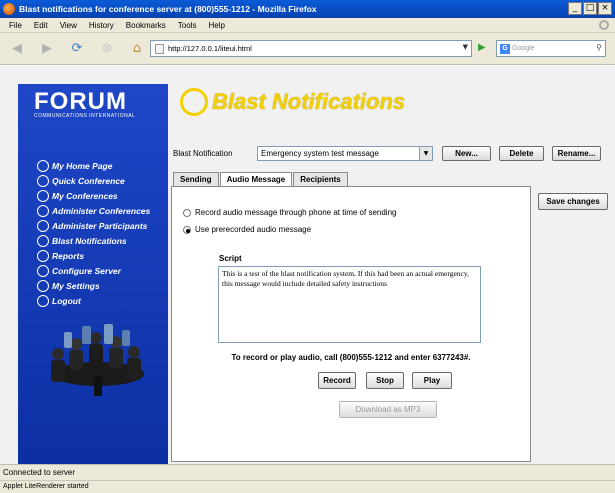  Describe the element at coordinates (292, 102) in the screenshot. I see `page-title: Blast Notifications` at that location.